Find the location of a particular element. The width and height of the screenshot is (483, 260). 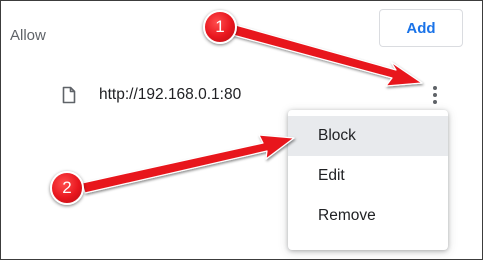

add-button: Add is located at coordinates (421, 28).